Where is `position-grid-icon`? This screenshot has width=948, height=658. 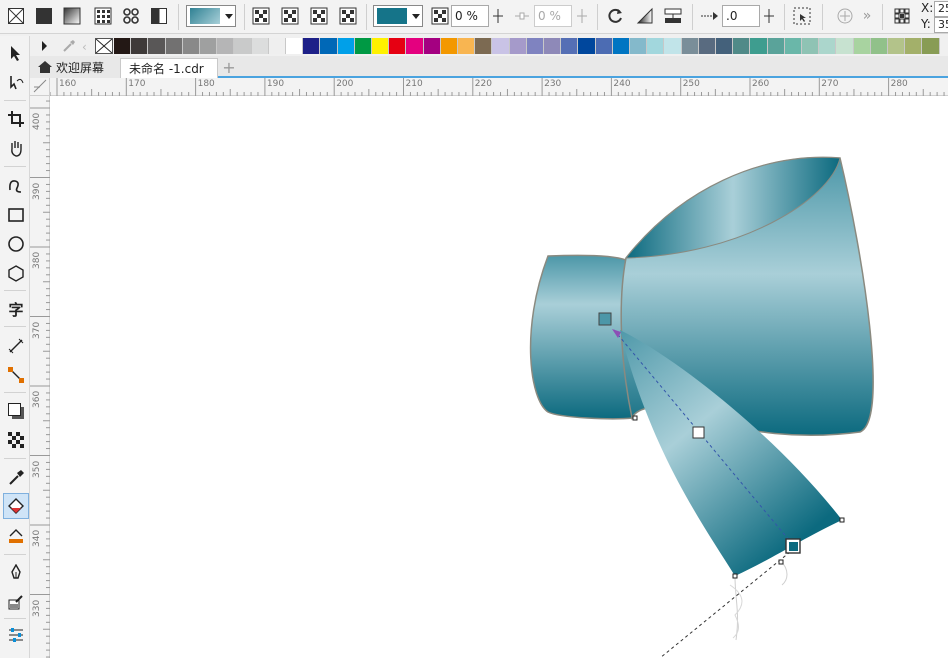 position-grid-icon is located at coordinates (902, 16).